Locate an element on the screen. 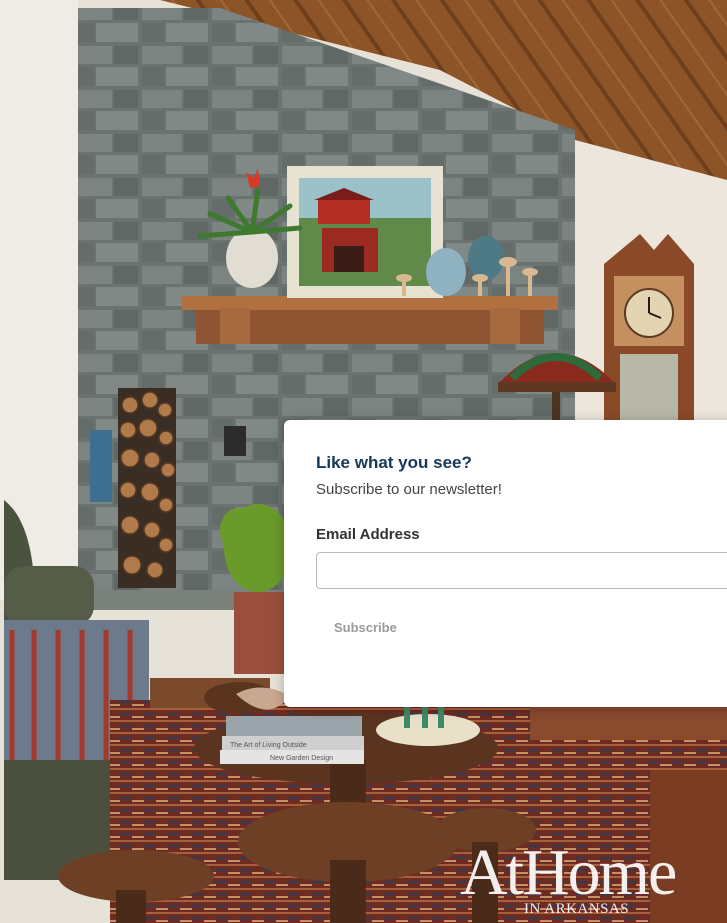 This screenshot has width=727, height=923. athome-logo: AtHome IN ARKANSAS is located at coordinates (591, 880).